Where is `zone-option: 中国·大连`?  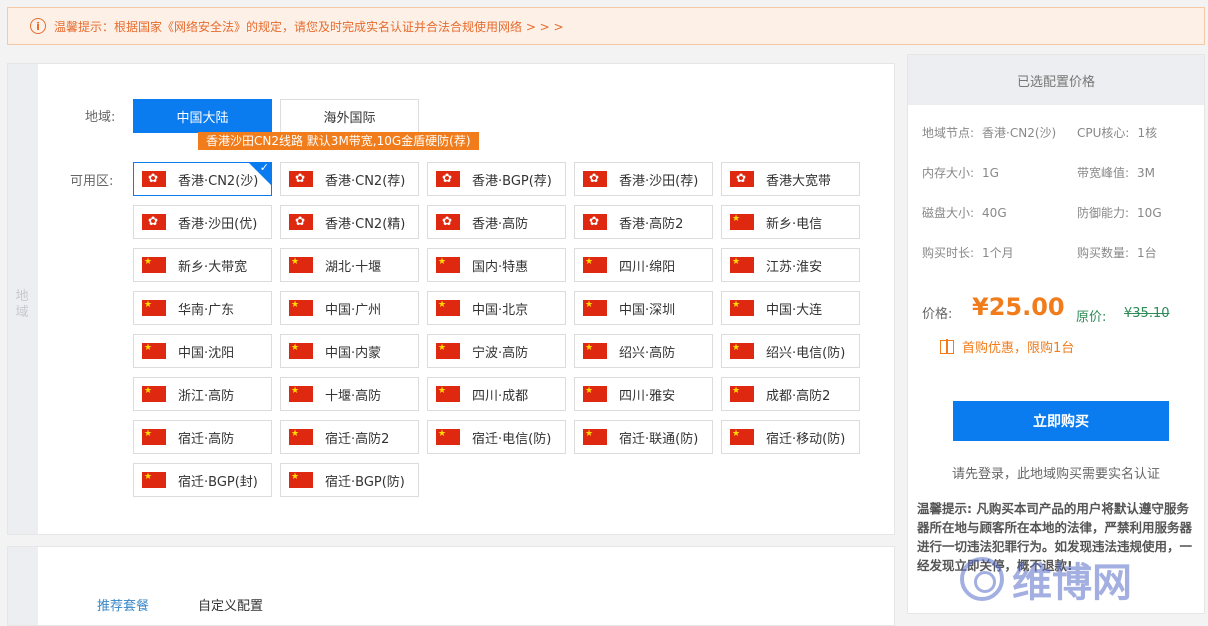 zone-option: 中国·大连 is located at coordinates (790, 308).